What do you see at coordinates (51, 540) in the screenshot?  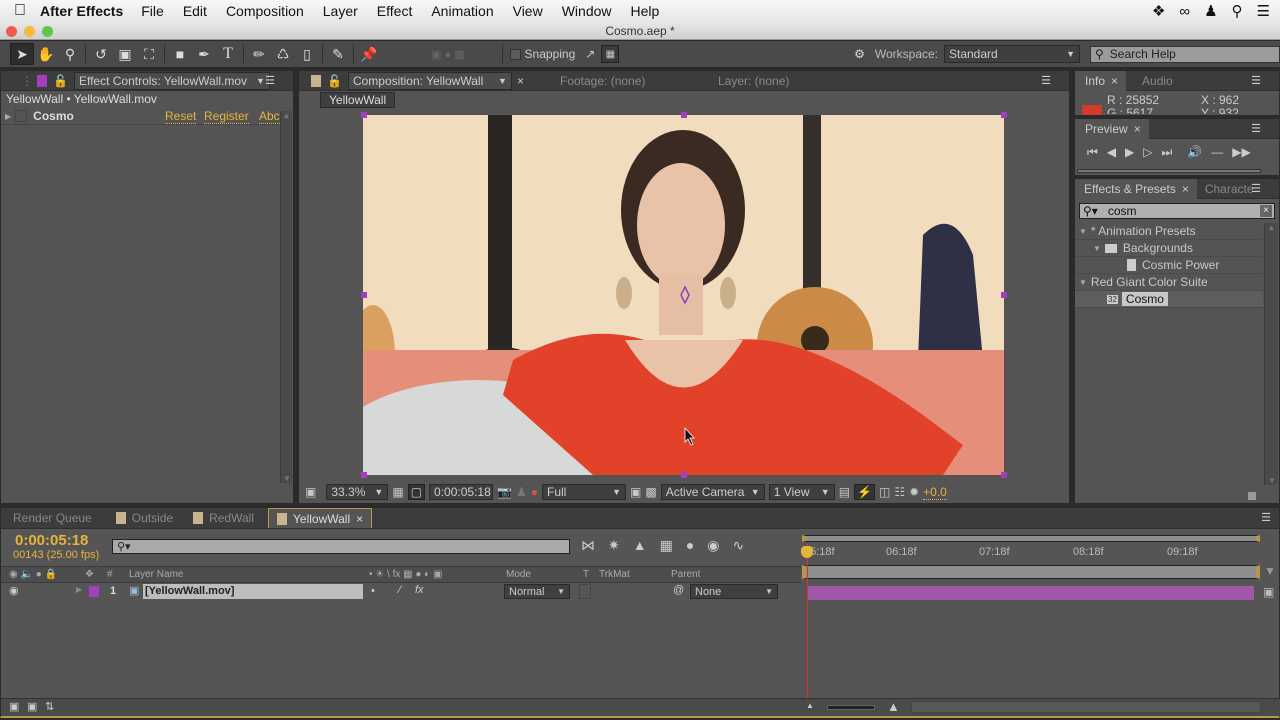 I see `current-time-display: 0:00:05:18` at bounding box center [51, 540].